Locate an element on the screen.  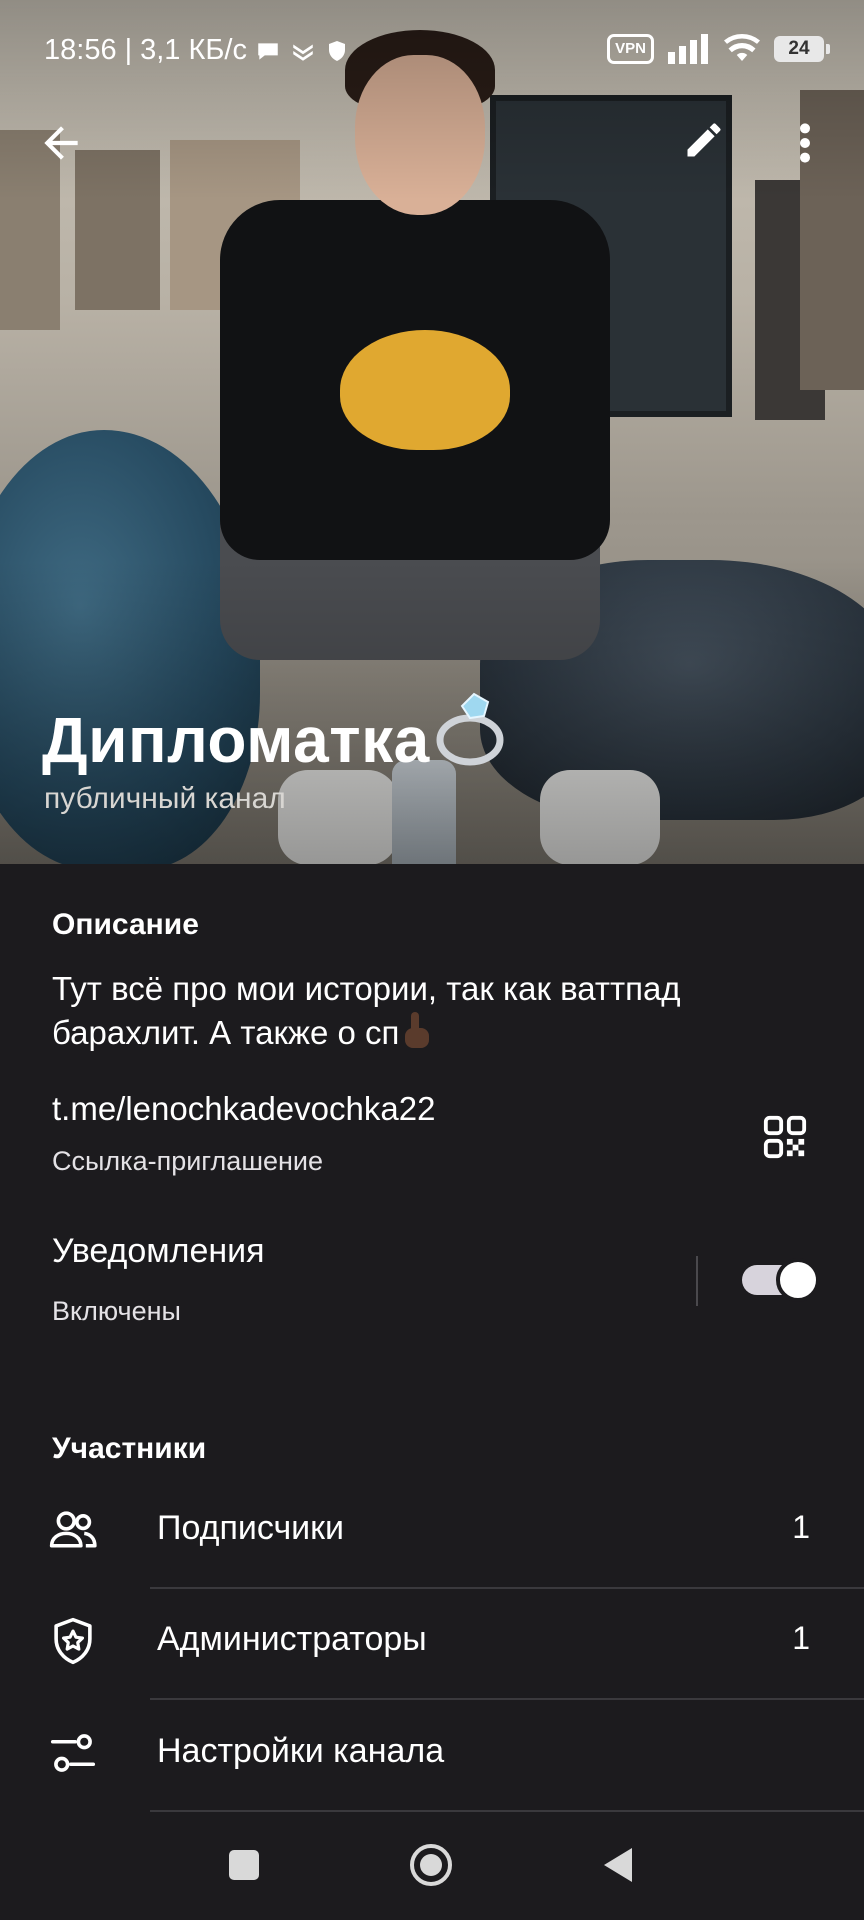
subscribers-label: Подписчики is located at coordinates (251, 1528).